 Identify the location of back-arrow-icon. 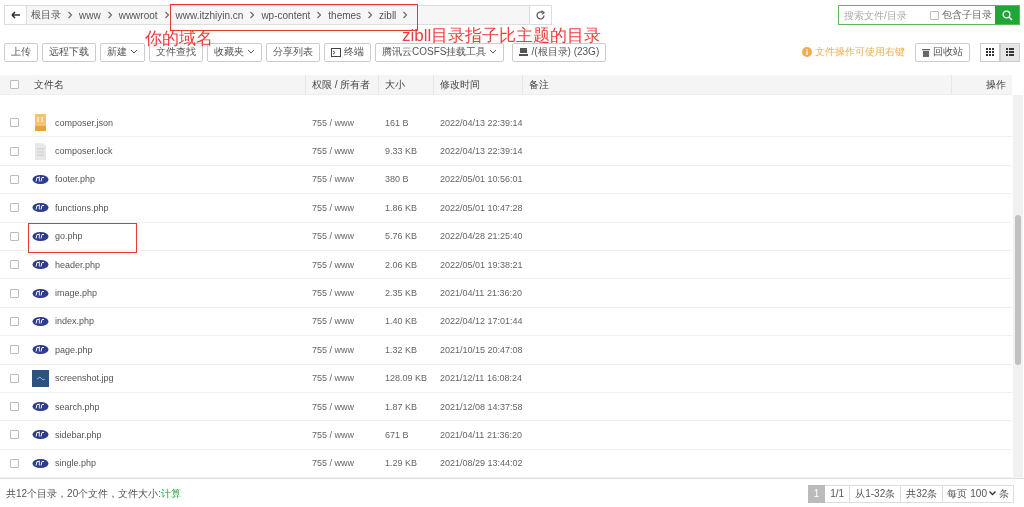
(15, 15).